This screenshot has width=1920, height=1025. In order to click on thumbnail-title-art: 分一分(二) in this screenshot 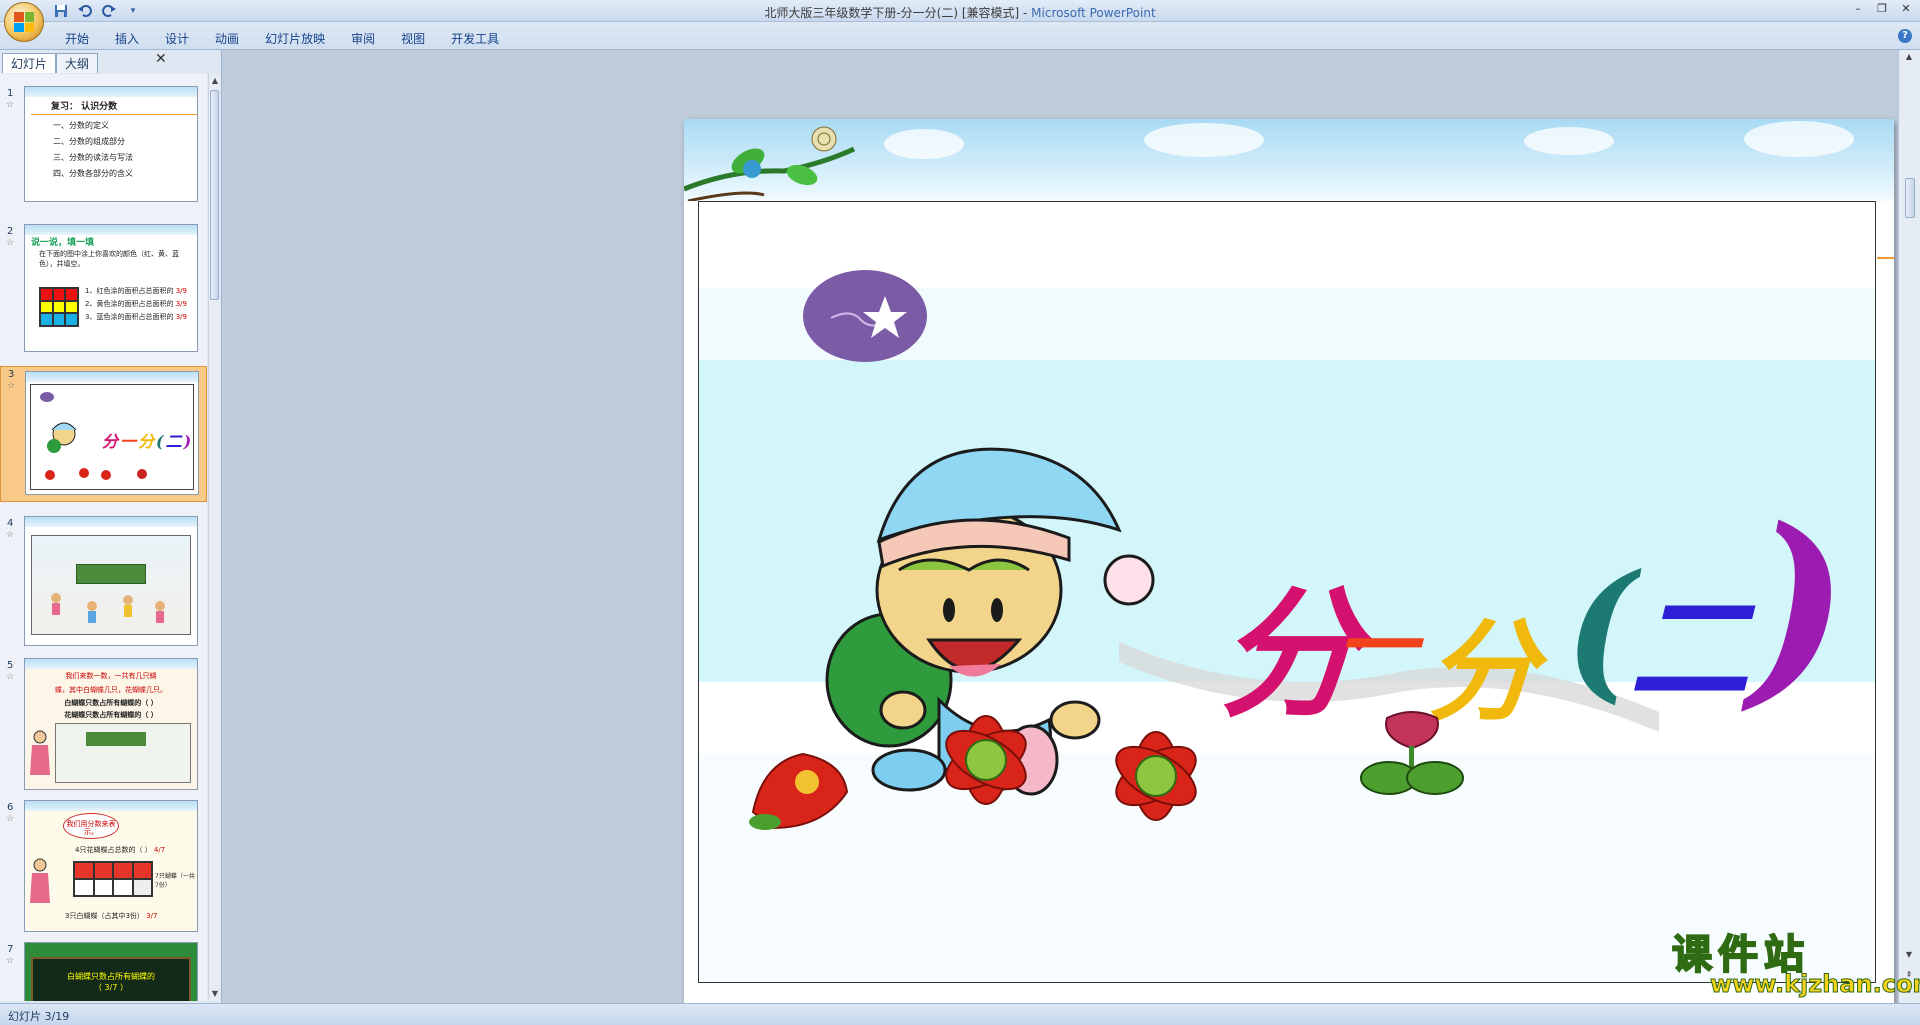, I will do `click(147, 440)`.